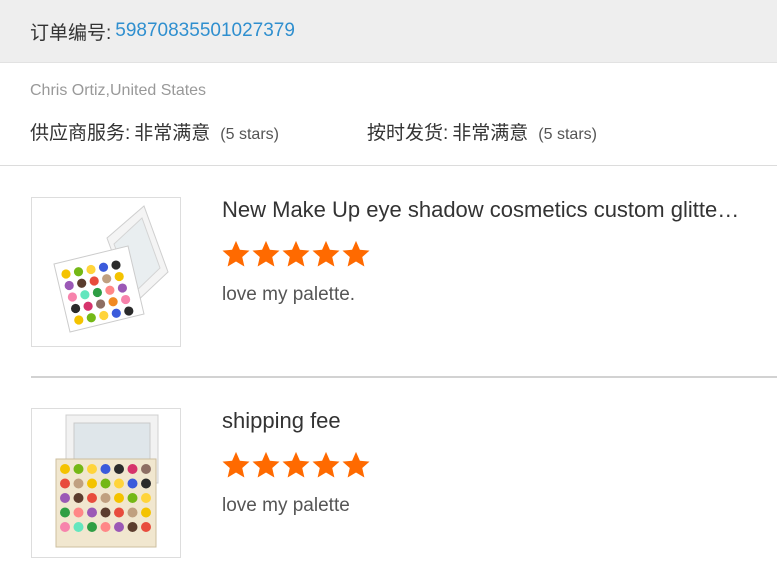  What do you see at coordinates (388, 31) in the screenshot?
I see `order-header: 订单编号: 59870835501027379` at bounding box center [388, 31].